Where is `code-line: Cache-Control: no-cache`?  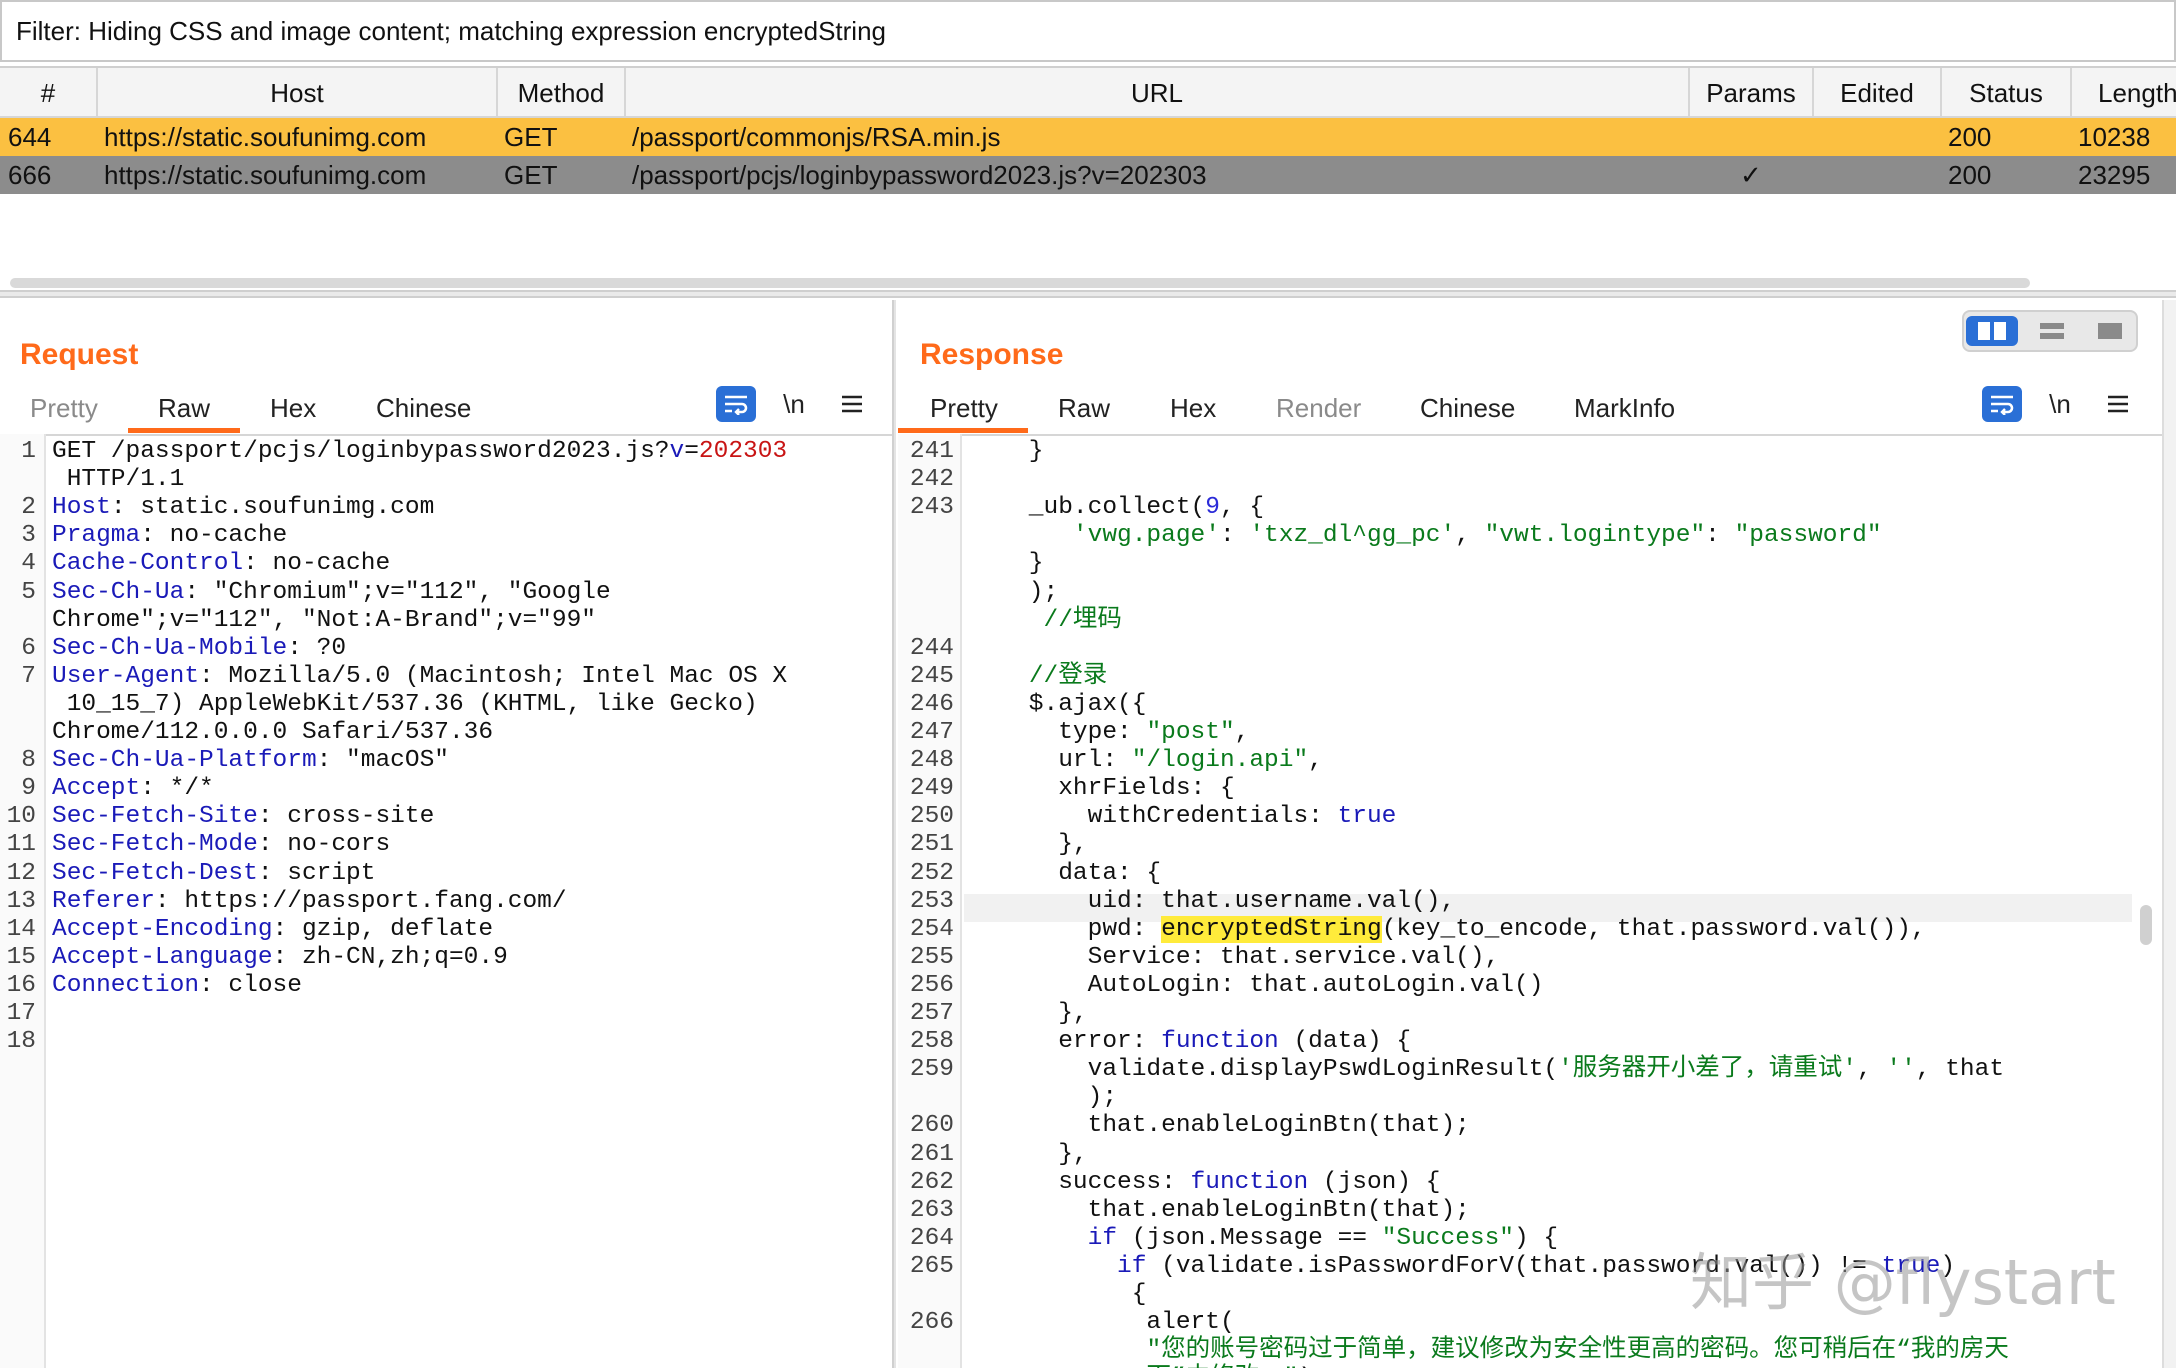 code-line: Cache-Control: no-cache is located at coordinates (221, 564).